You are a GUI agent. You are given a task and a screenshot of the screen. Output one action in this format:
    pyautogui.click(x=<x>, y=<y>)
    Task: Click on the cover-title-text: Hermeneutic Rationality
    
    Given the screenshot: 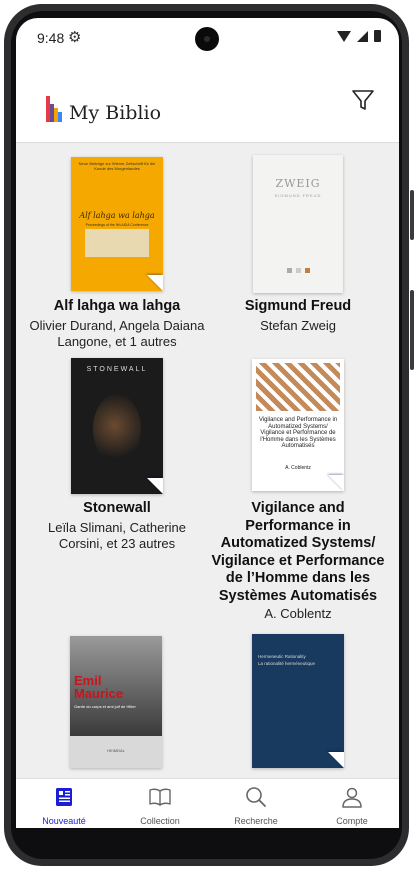 What is the action you would take?
    pyautogui.click(x=282, y=656)
    